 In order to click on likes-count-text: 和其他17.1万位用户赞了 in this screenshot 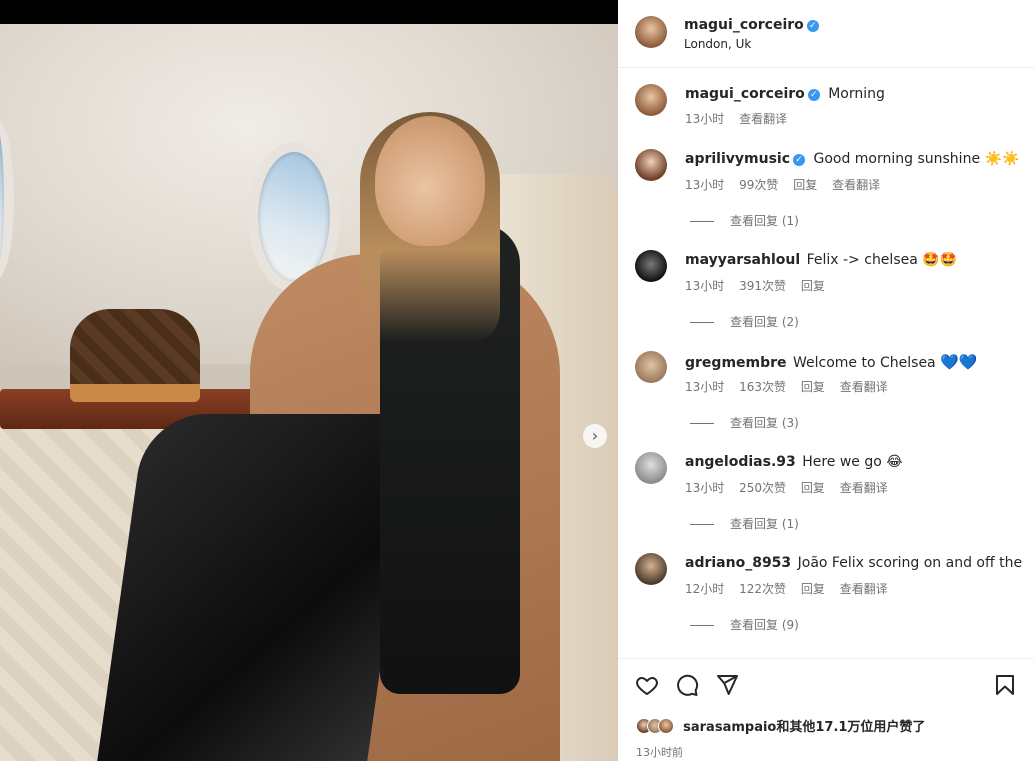, I will do `click(850, 727)`.